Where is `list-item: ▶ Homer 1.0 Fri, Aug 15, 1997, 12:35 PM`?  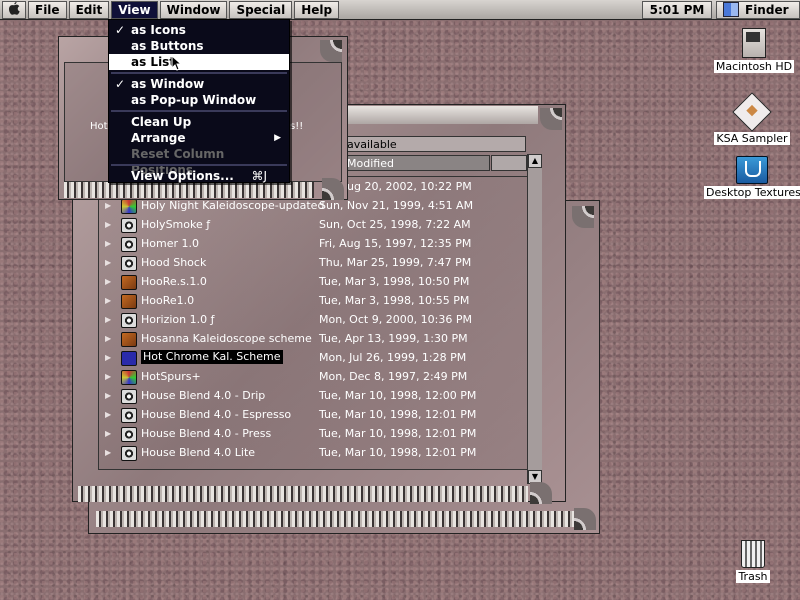
list-item: ▶ Homer 1.0 Fri, Aug 15, 1997, 12:35 PM is located at coordinates (313, 243).